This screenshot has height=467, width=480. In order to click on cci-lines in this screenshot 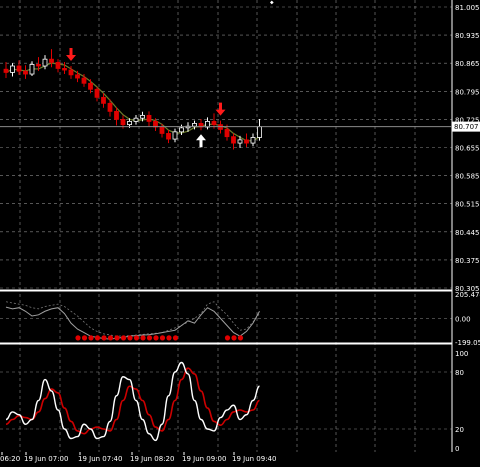, I will do `click(132, 320)`.